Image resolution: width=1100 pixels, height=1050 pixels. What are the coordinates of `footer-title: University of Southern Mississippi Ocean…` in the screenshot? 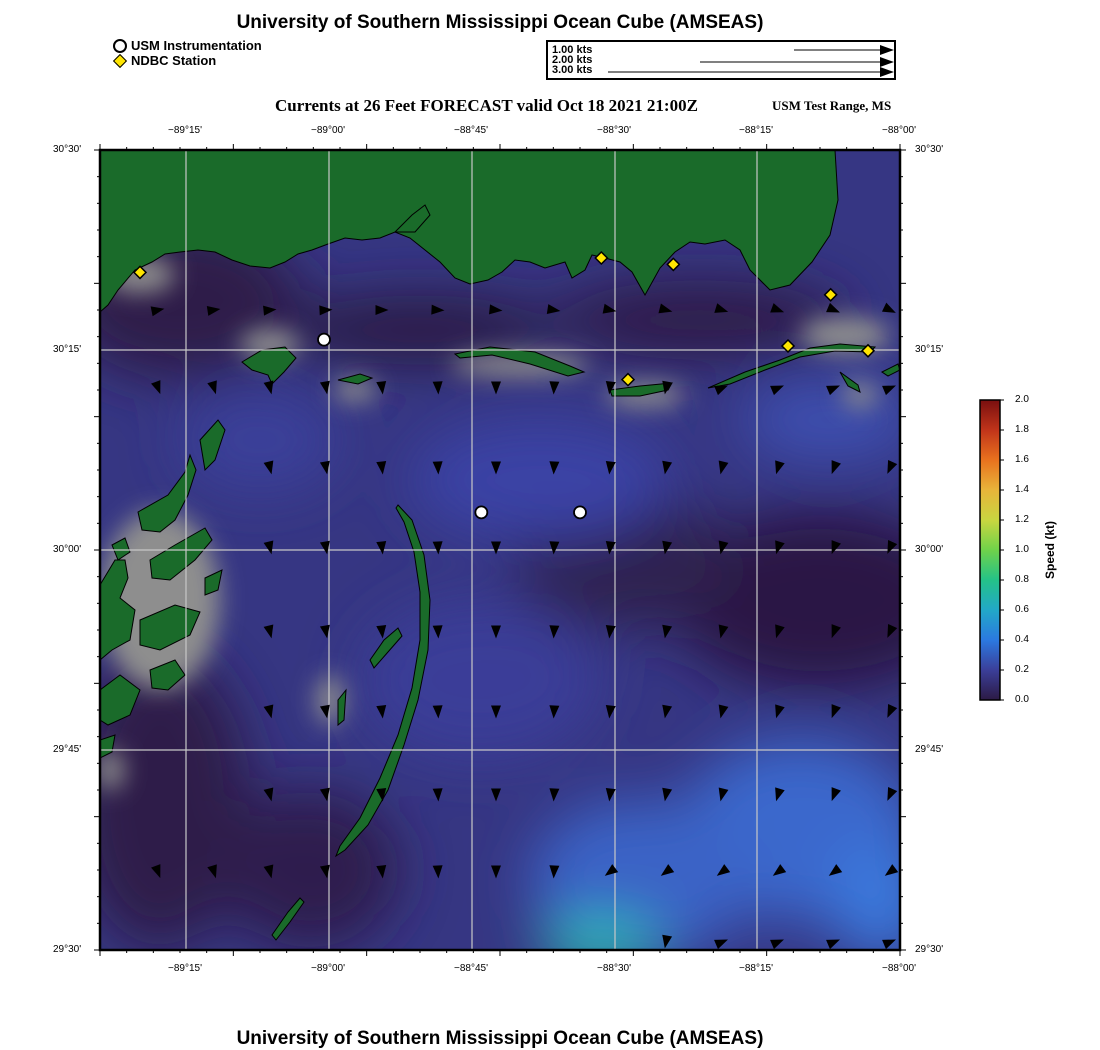 It's located at (500, 1038).